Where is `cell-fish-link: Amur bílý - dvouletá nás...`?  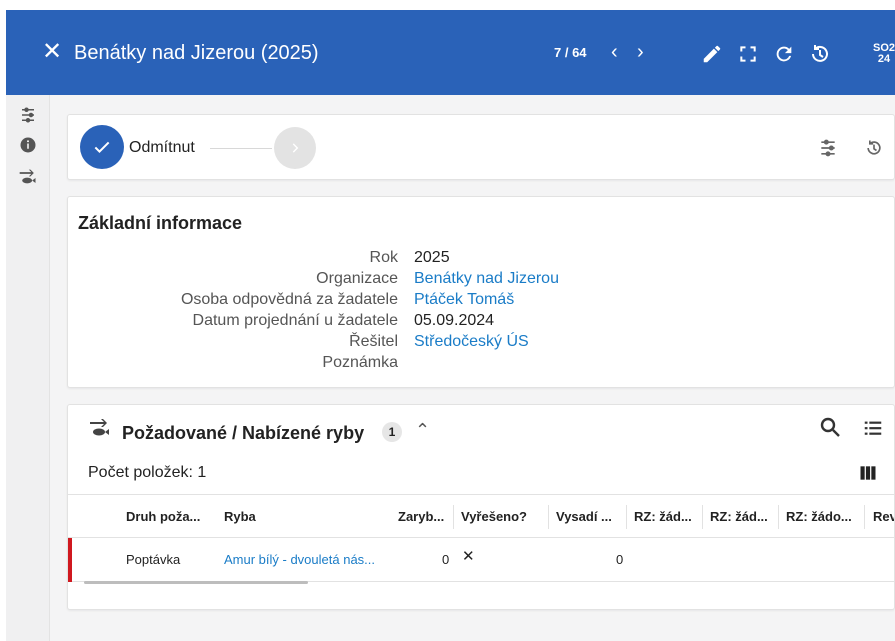
cell-fish-link: Amur bílý - dvouletá nás... is located at coordinates (299, 560).